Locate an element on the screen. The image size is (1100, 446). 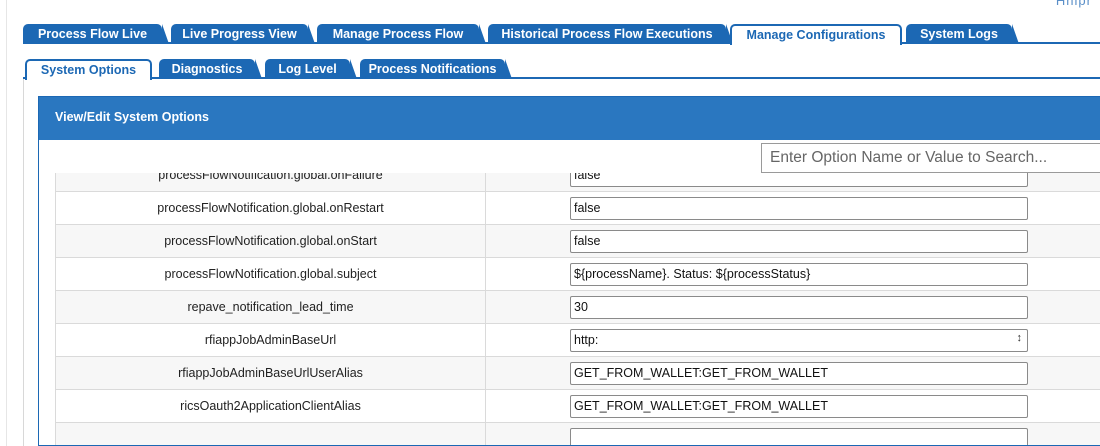
table-row: ricsOauth2ApplicationClientAlias is located at coordinates (577, 406).